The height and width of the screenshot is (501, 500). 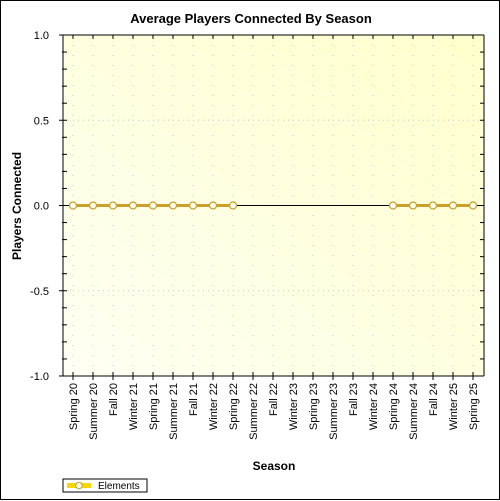 What do you see at coordinates (119, 486) in the screenshot?
I see `legend-label-elements: Elements` at bounding box center [119, 486].